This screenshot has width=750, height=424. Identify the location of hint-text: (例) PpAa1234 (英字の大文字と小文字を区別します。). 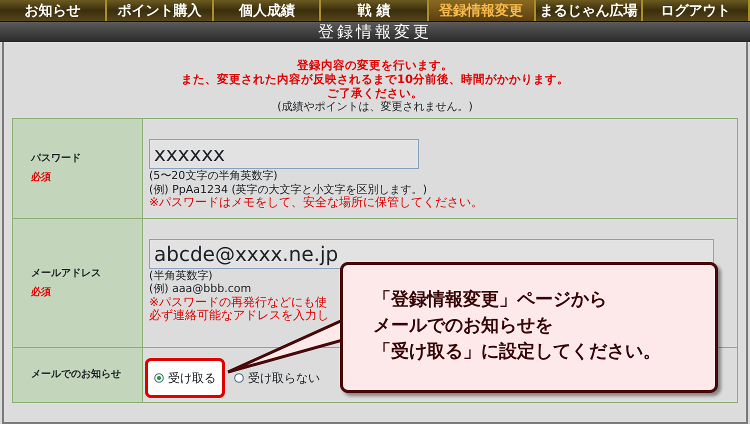
(288, 189).